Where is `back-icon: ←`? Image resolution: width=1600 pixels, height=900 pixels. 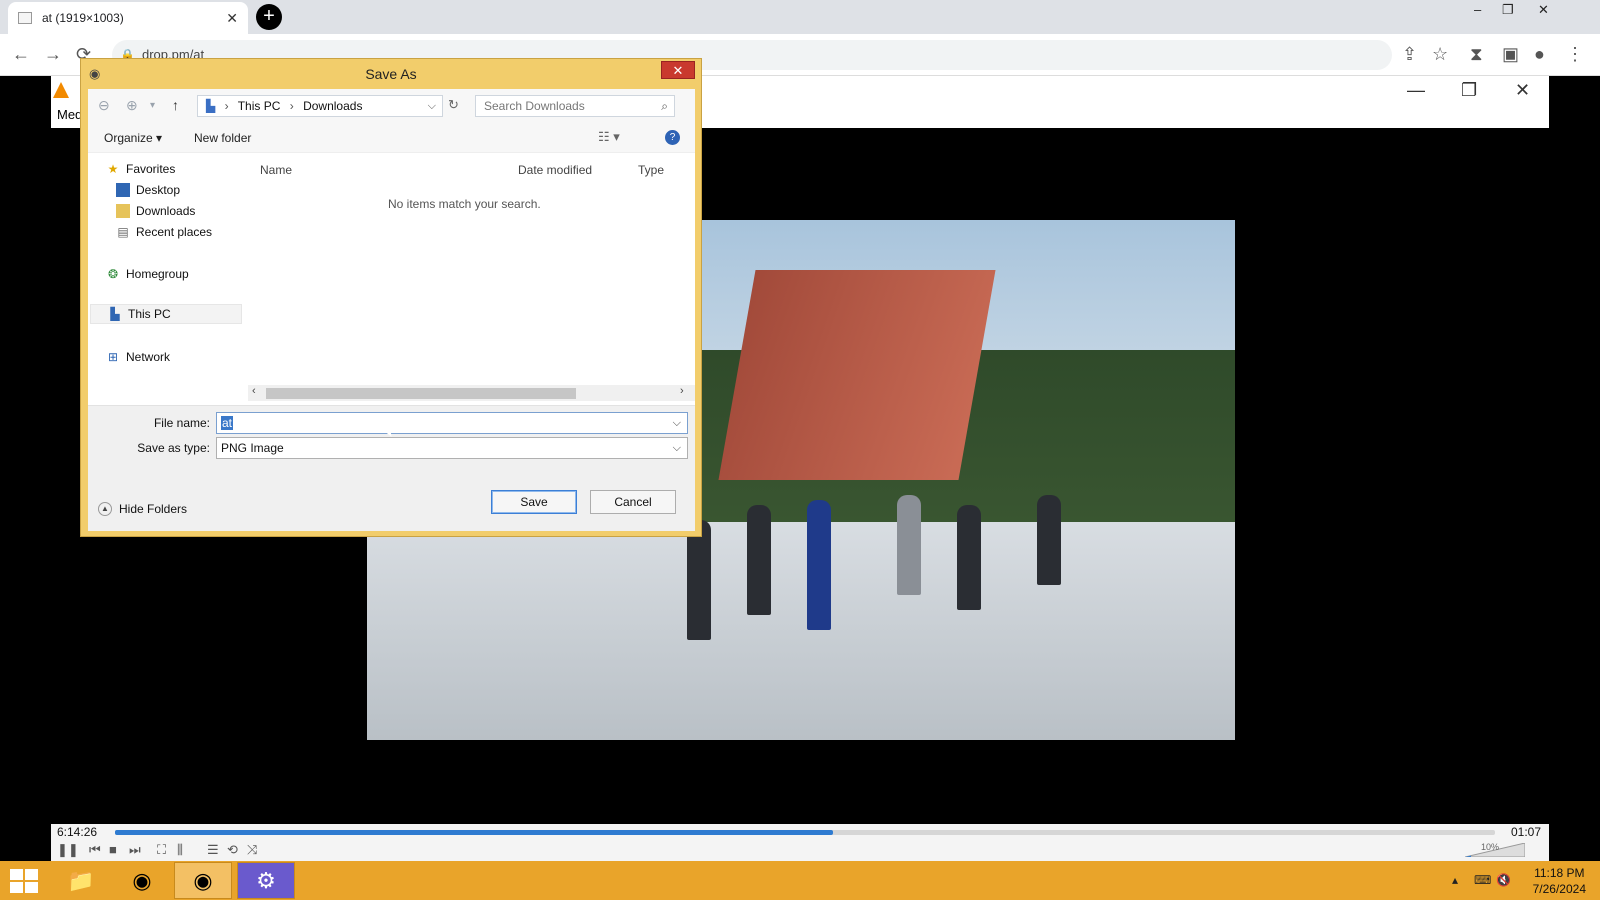
back-icon: ← is located at coordinates (21, 54).